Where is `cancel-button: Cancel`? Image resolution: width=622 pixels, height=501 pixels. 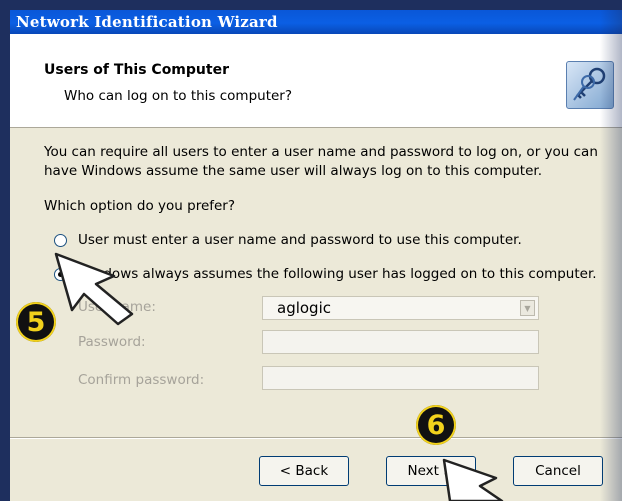
cancel-button: Cancel is located at coordinates (558, 471).